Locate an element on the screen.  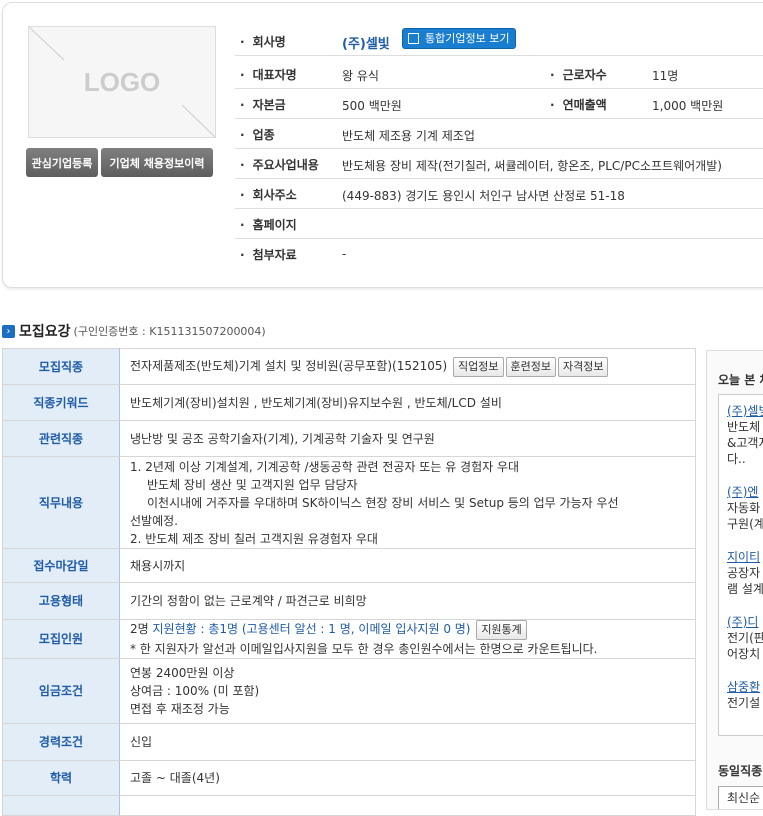
value: 반도체 제조용 기계 제조업 is located at coordinates (408, 136).